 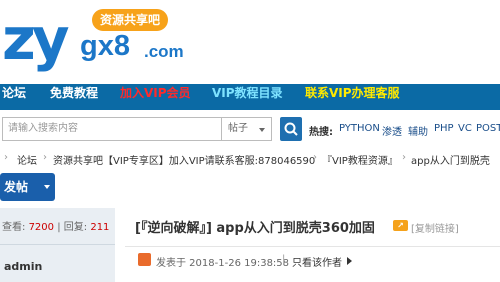 I want to click on nav-item-vip-support: 联系VIP办理客服, so click(x=352, y=97).